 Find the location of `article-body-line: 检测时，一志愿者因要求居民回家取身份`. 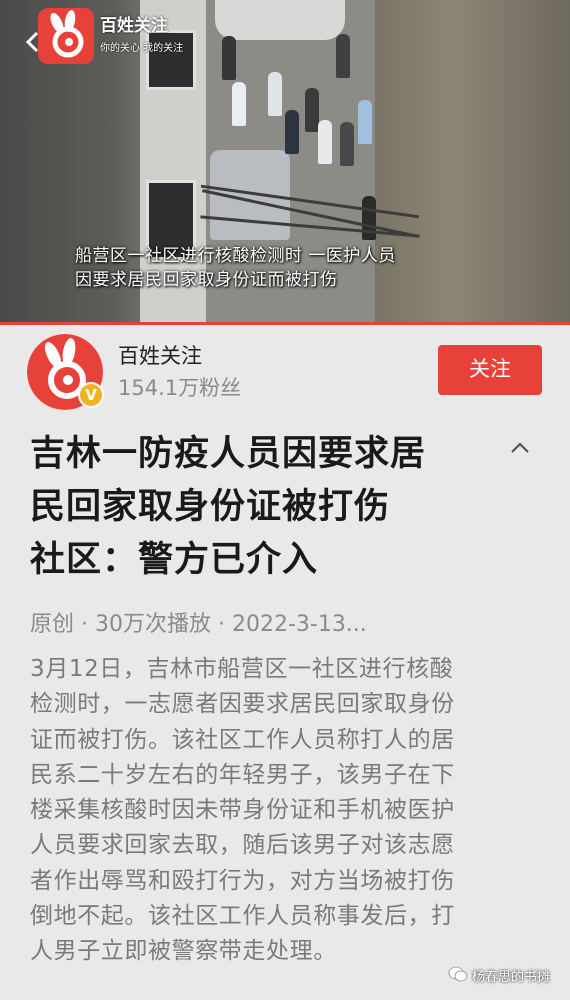

article-body-line: 检测时，一志愿者因要求居民回家取身份 is located at coordinates (242, 704).